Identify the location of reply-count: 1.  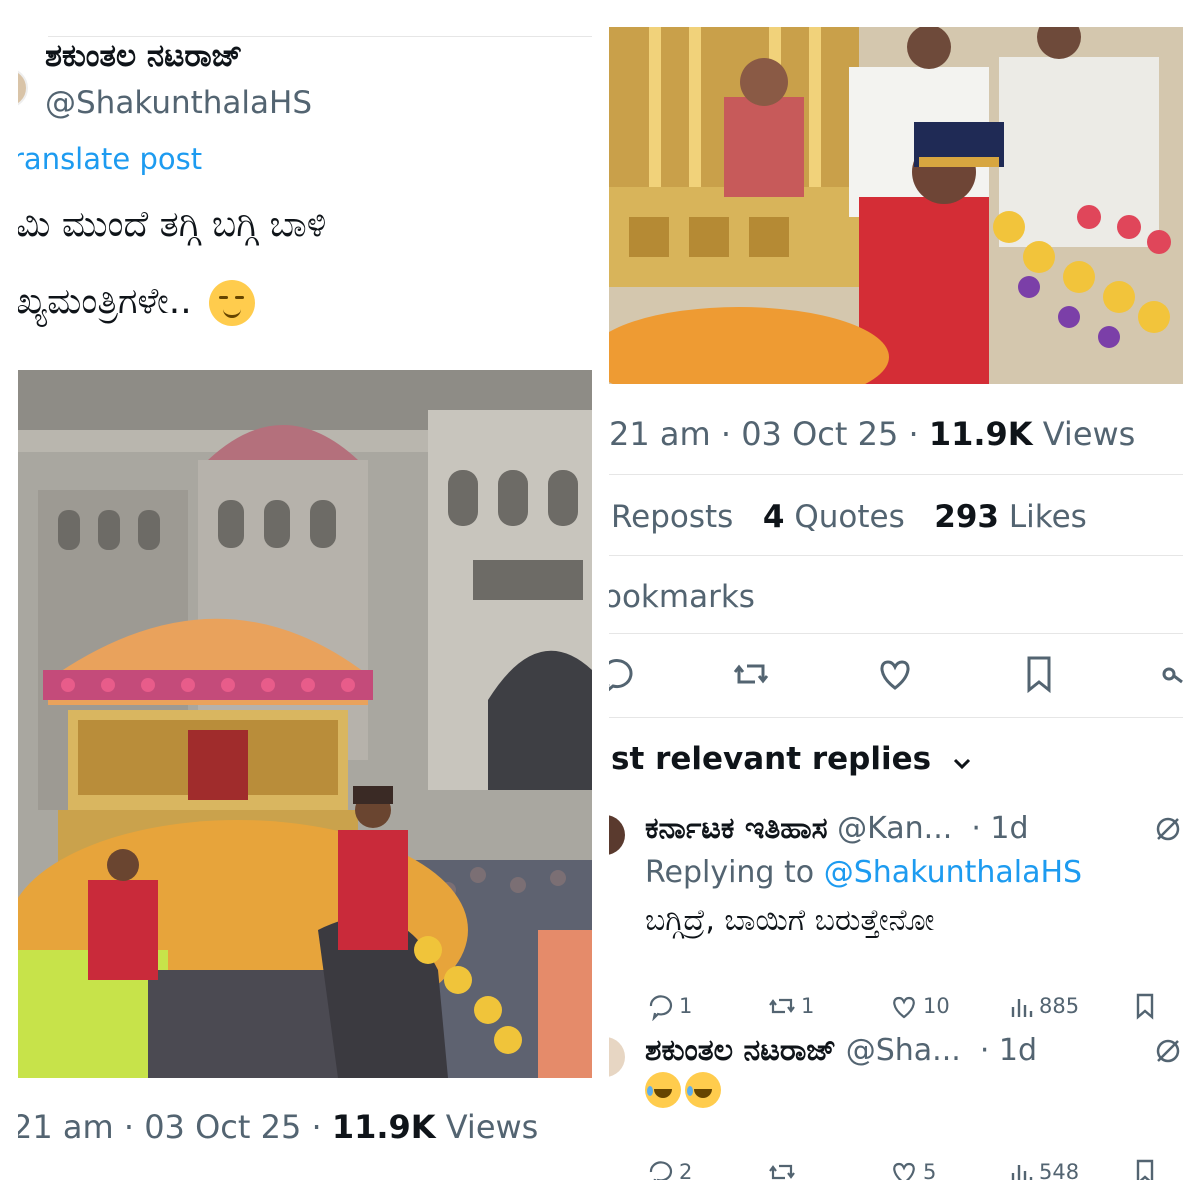
(686, 1006).